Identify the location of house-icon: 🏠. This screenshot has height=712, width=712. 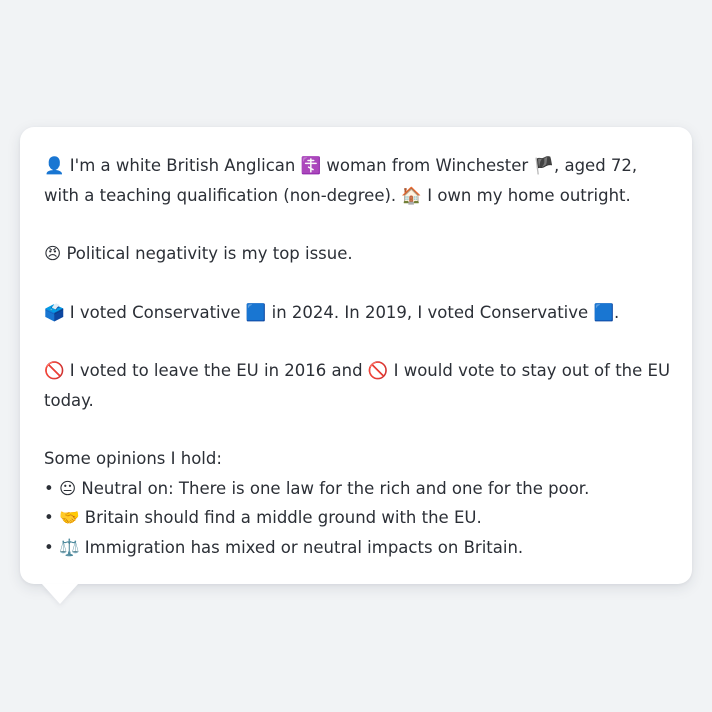
(411, 195).